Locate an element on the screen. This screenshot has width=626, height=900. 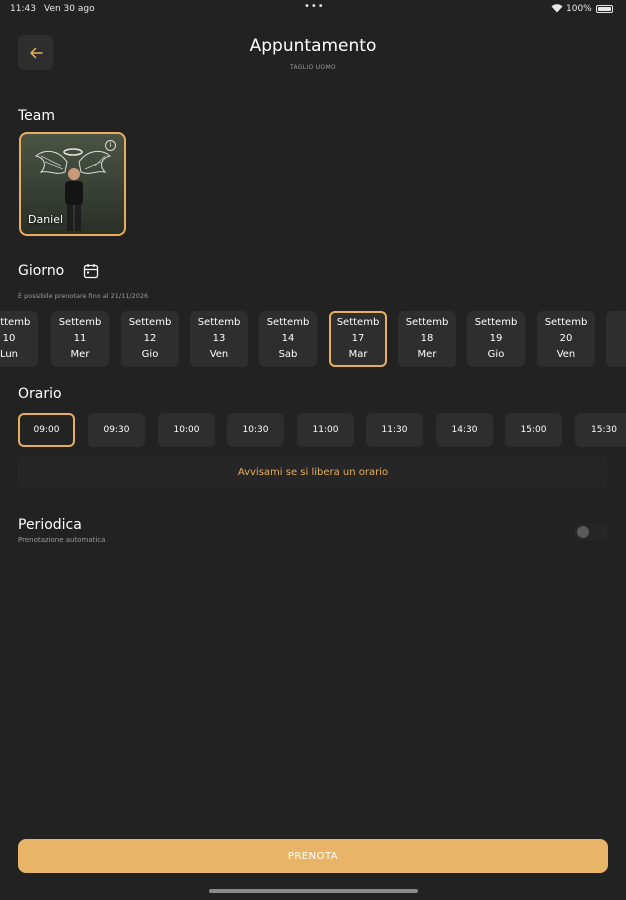
date-item: Settemb 13 Ven is located at coordinates (219, 339).